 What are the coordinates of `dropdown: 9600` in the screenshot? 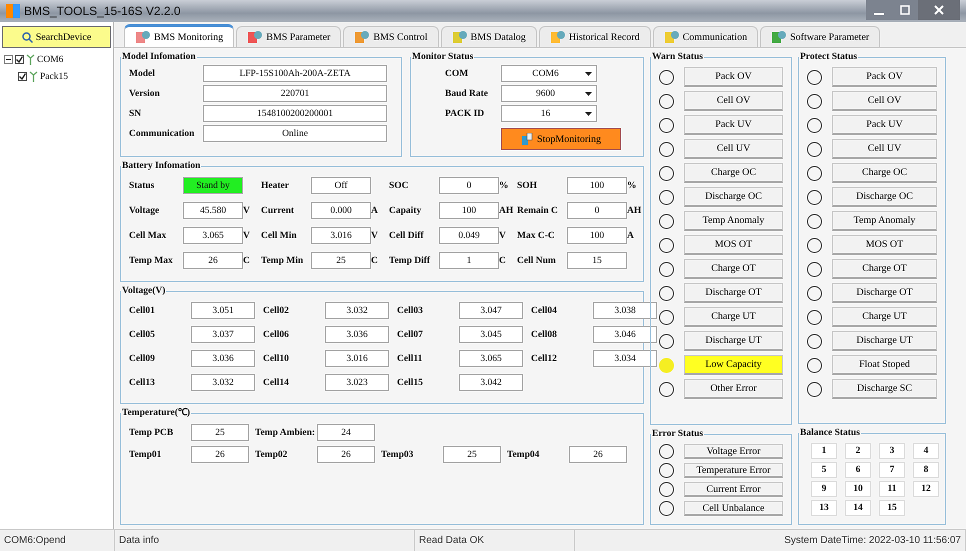 It's located at (549, 93).